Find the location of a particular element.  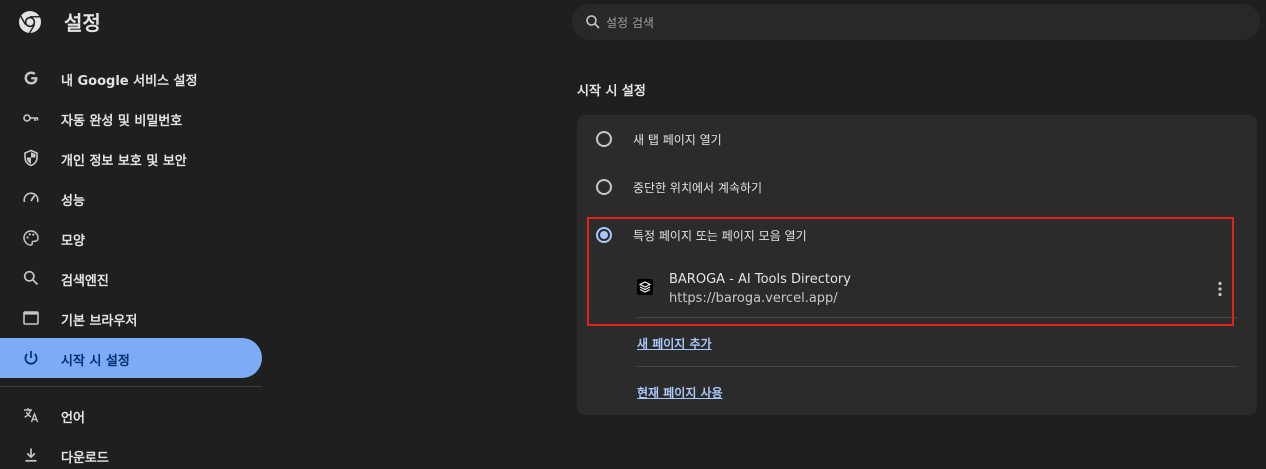

sidebar-item-appearance: 모양 is located at coordinates (131, 238).